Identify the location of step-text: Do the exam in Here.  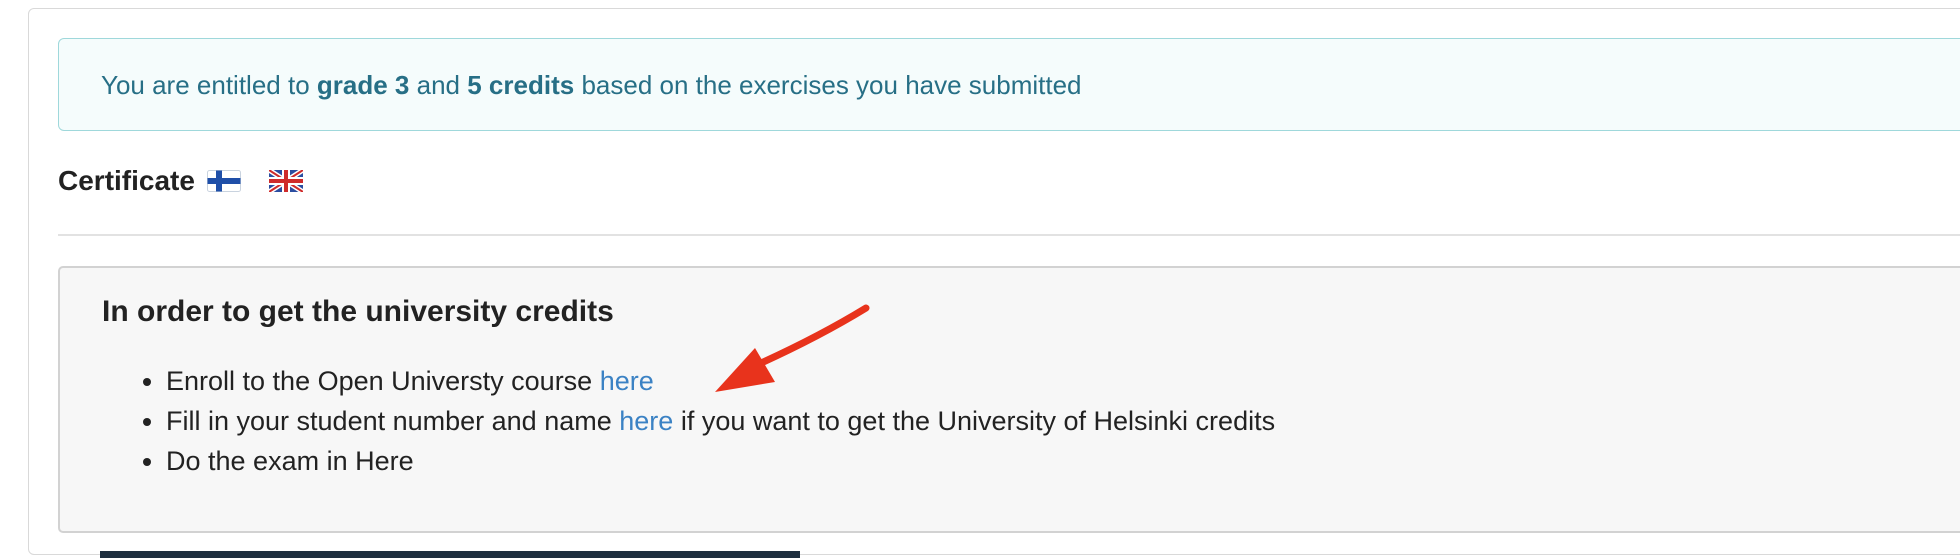
(290, 461).